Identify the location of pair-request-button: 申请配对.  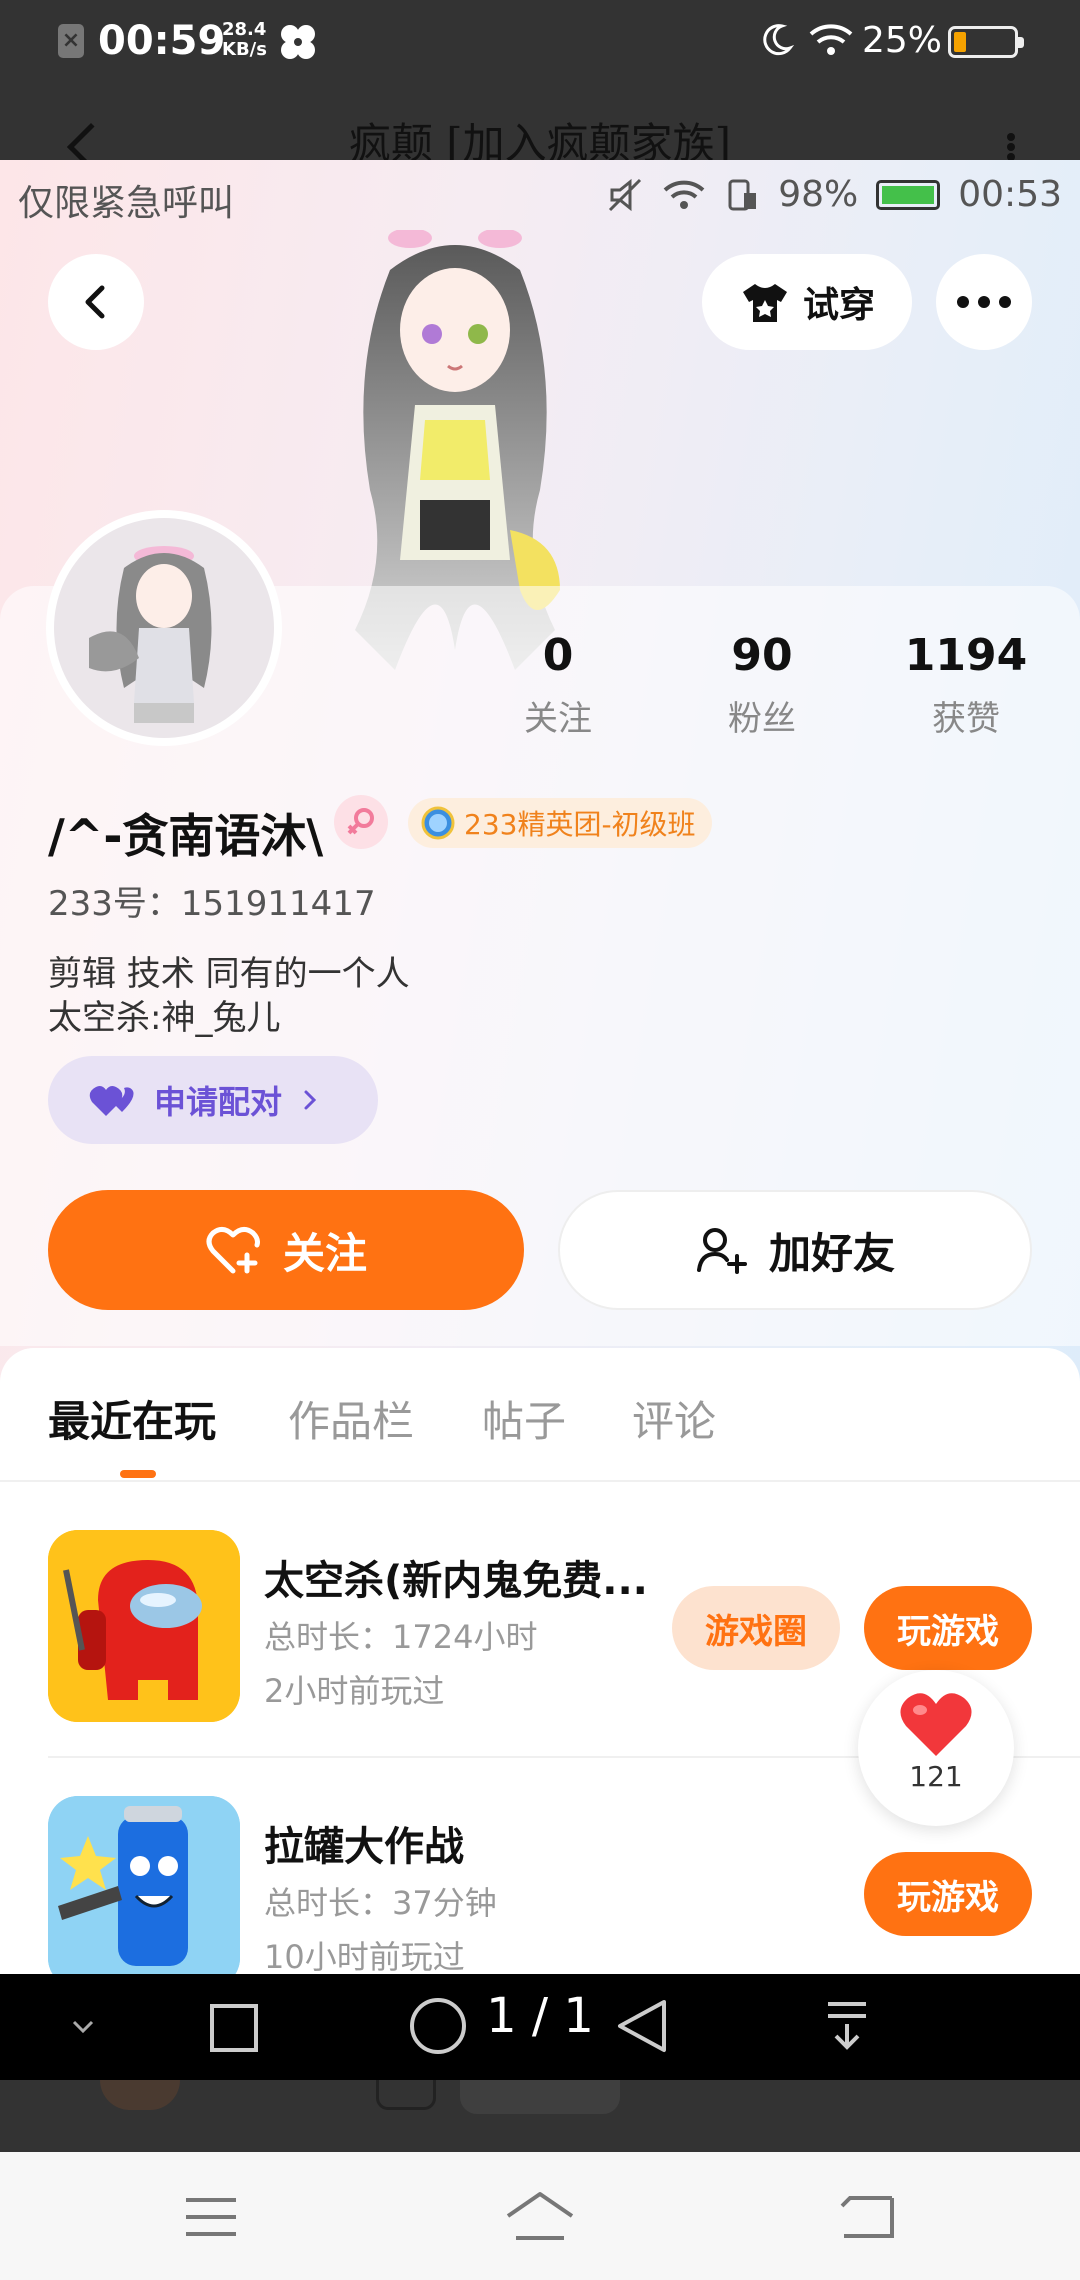
(213, 1100).